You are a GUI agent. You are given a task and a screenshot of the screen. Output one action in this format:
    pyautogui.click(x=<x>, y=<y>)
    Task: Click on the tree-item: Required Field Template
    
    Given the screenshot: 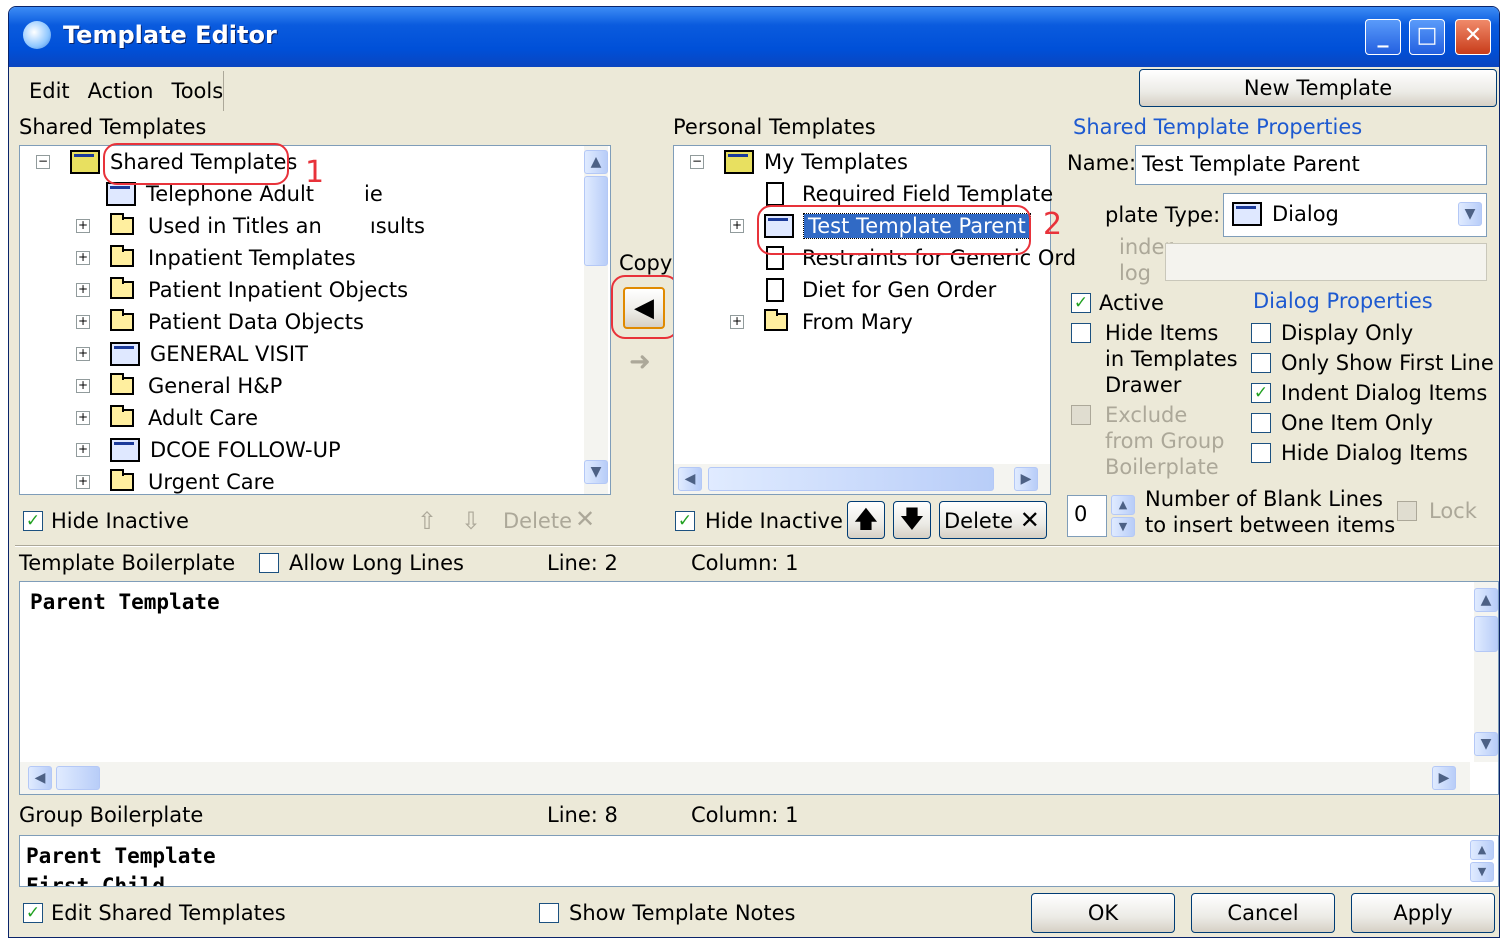 What is the action you would take?
    pyautogui.click(x=927, y=194)
    